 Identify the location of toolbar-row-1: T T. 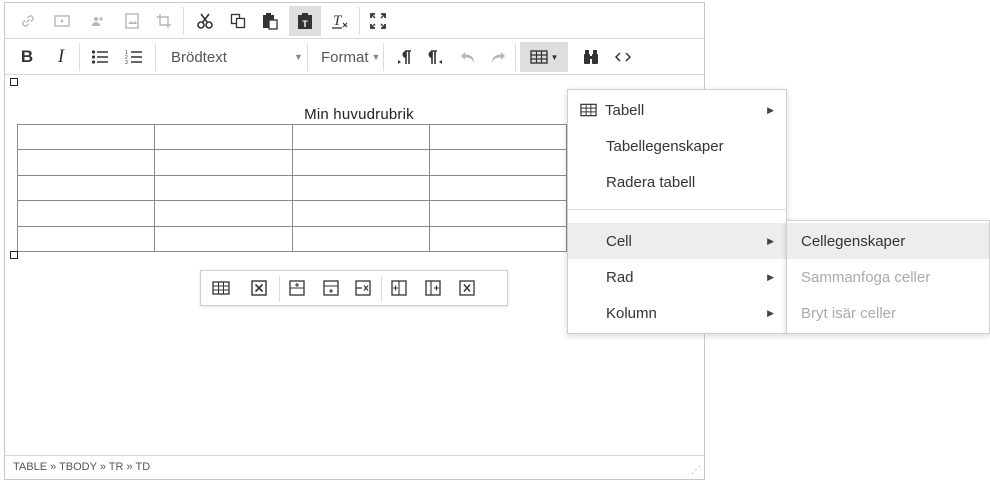
(354, 21).